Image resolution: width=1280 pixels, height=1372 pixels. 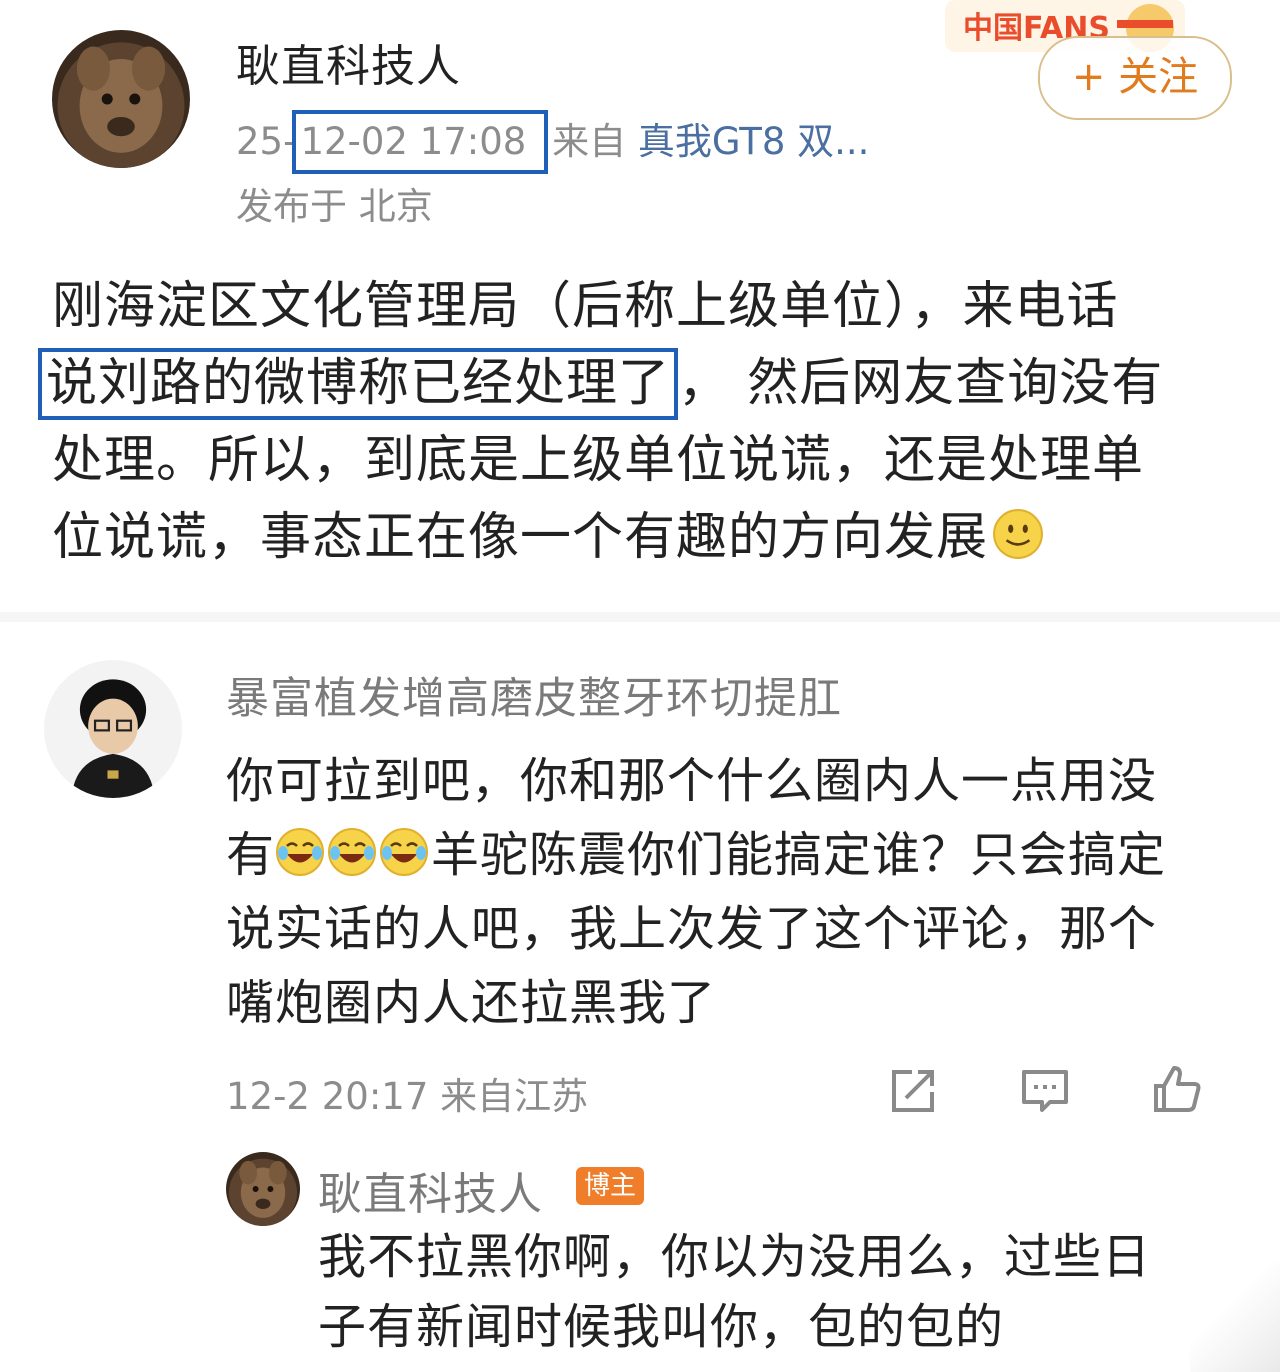 I want to click on author-name: 耿直科技人, so click(x=348, y=62).